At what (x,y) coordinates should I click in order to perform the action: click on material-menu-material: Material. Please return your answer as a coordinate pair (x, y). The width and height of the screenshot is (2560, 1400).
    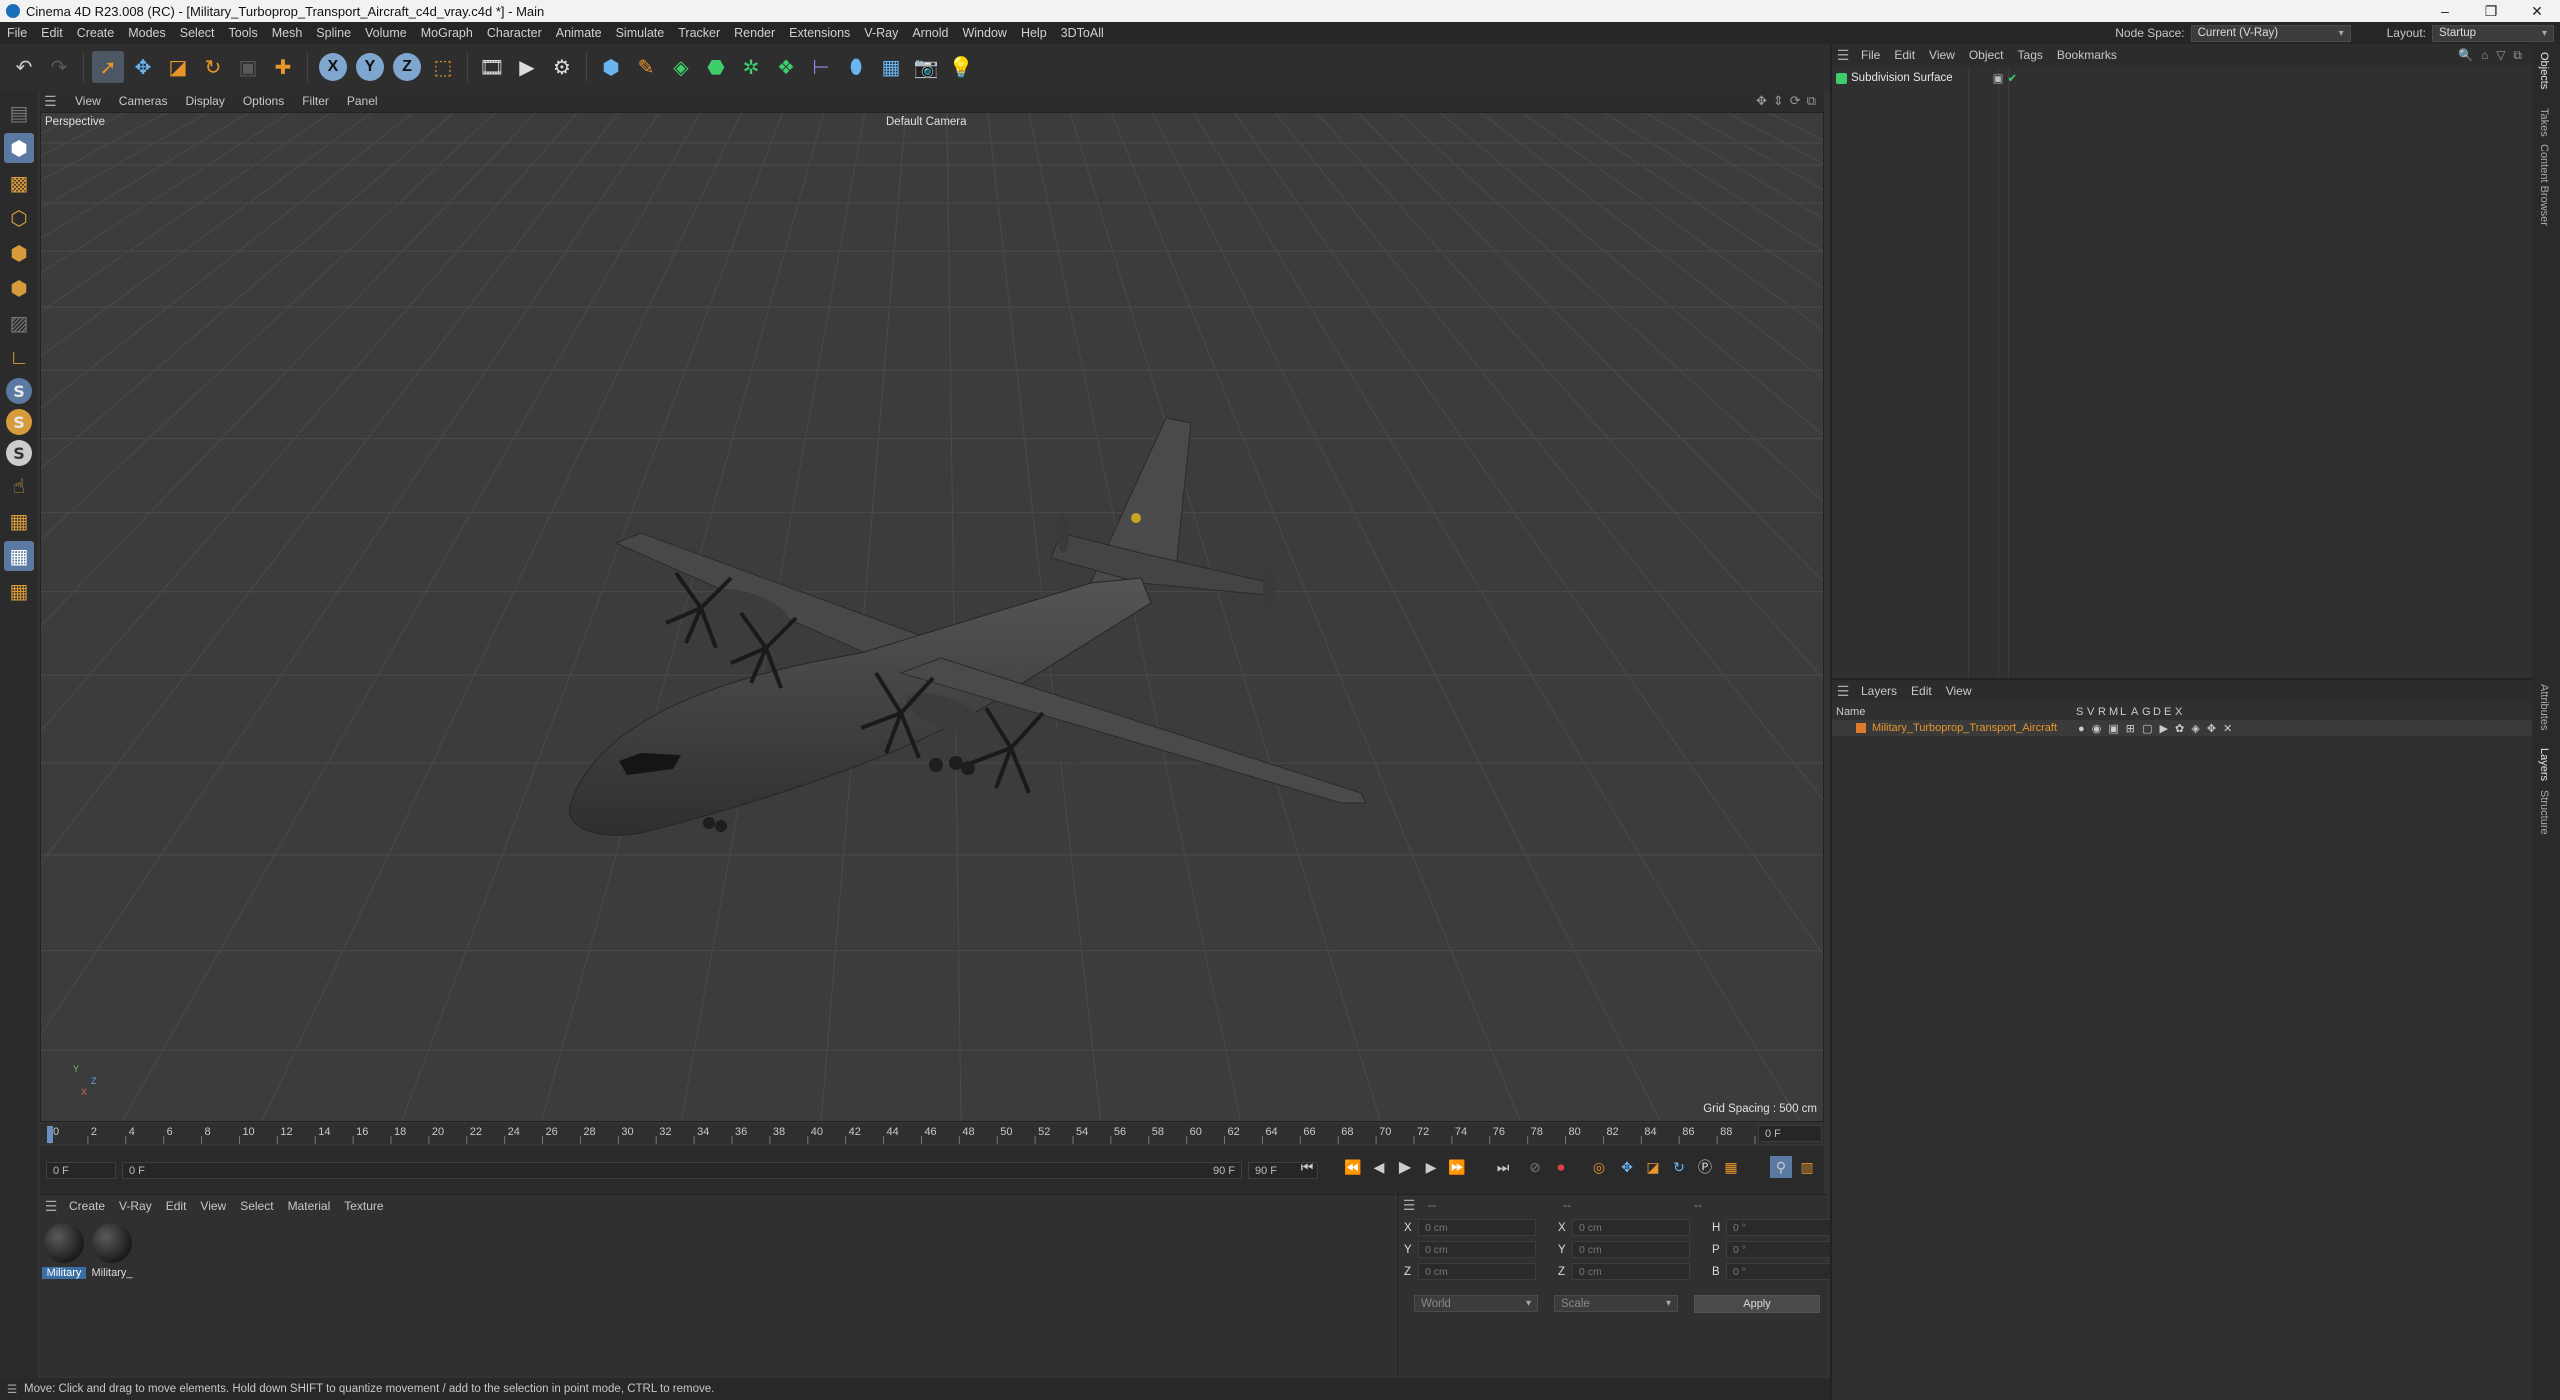
    Looking at the image, I should click on (309, 1206).